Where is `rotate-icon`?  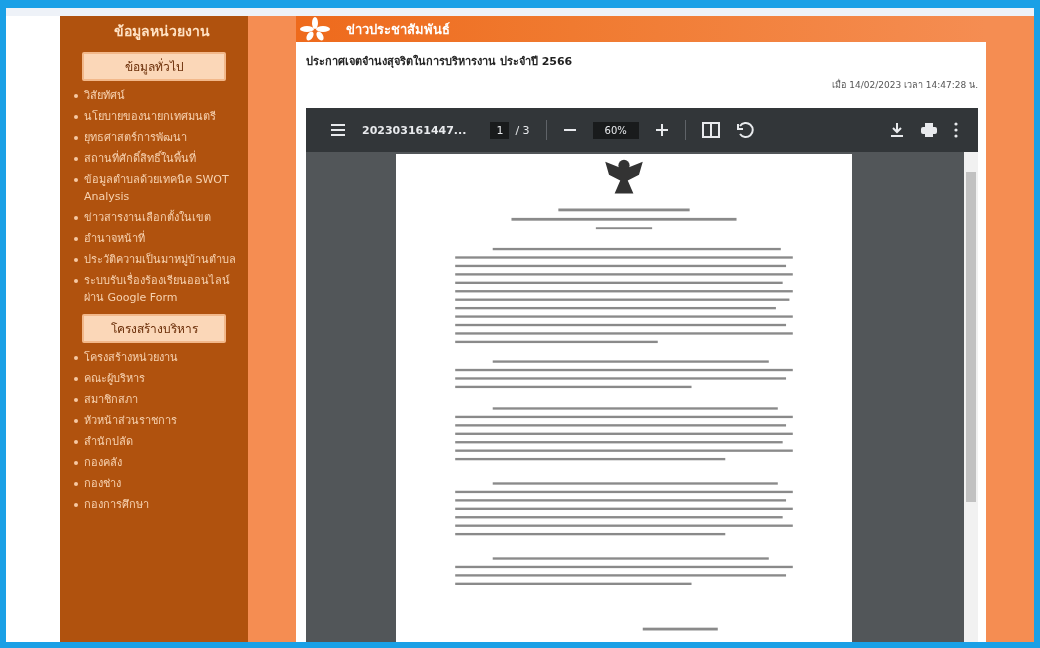
rotate-icon is located at coordinates (744, 130).